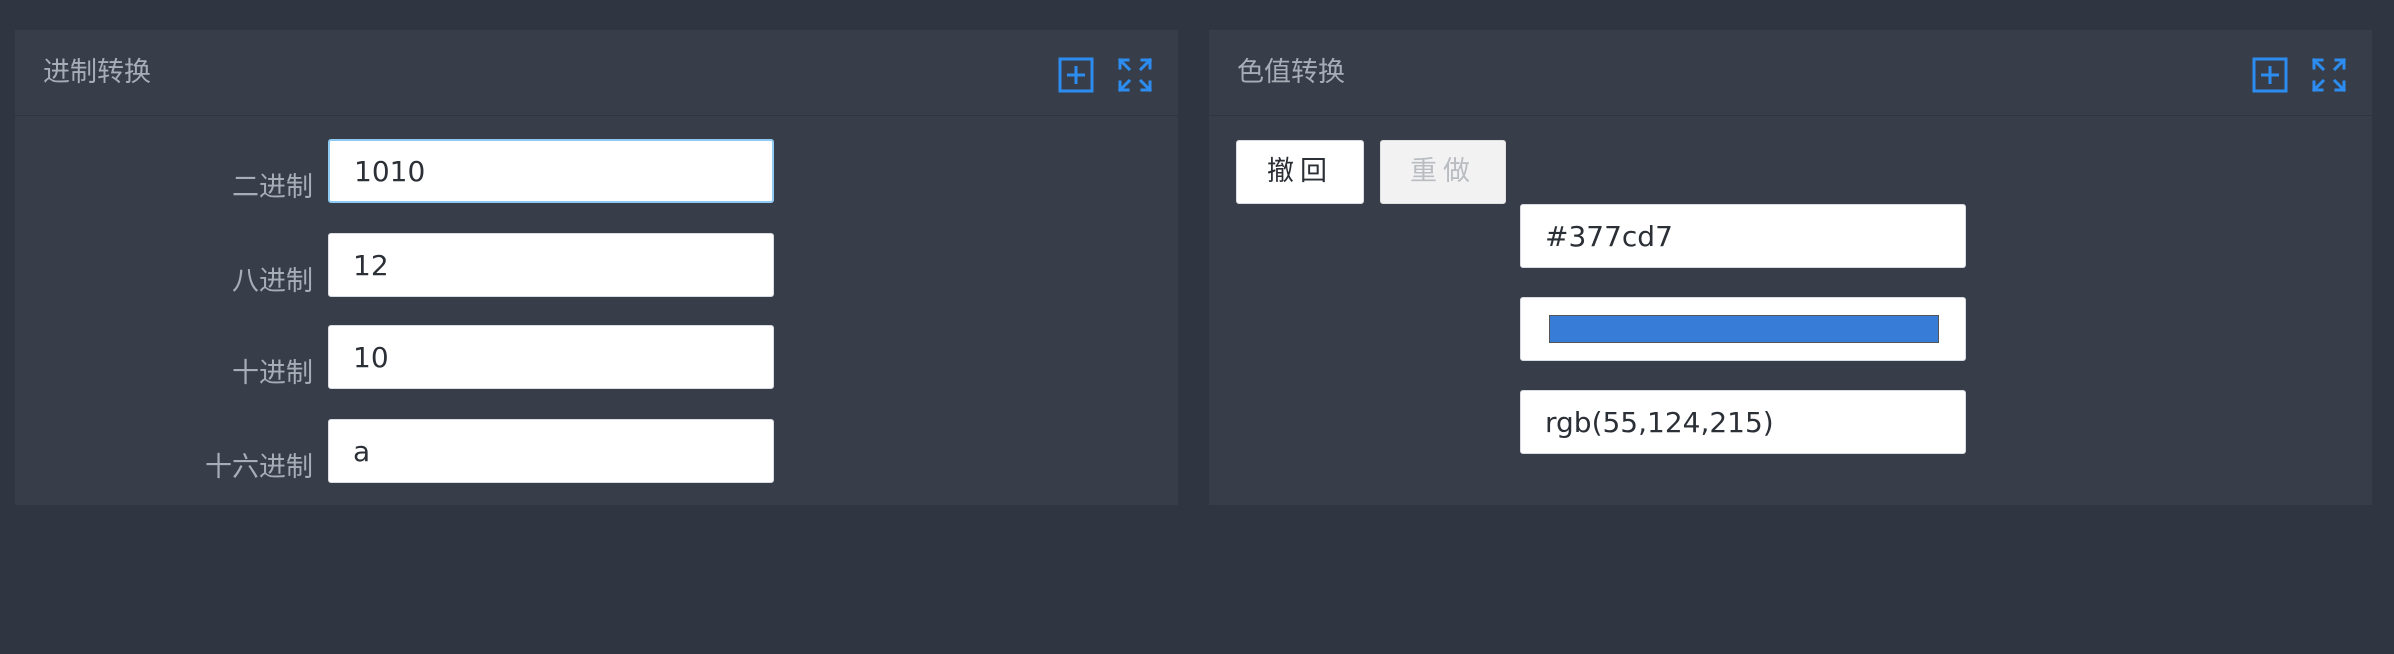  What do you see at coordinates (596, 73) in the screenshot?
I see `panel-header: 进制转换` at bounding box center [596, 73].